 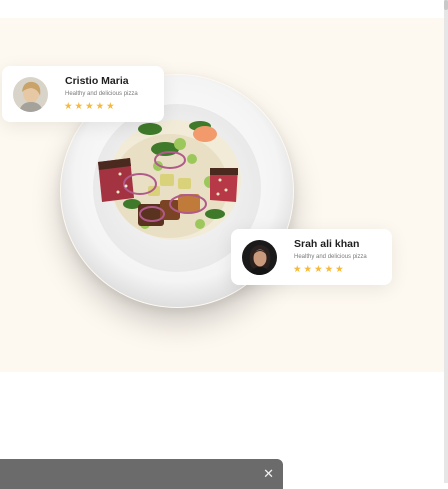 What do you see at coordinates (141, 474) in the screenshot?
I see `toast-bar: ✕` at bounding box center [141, 474].